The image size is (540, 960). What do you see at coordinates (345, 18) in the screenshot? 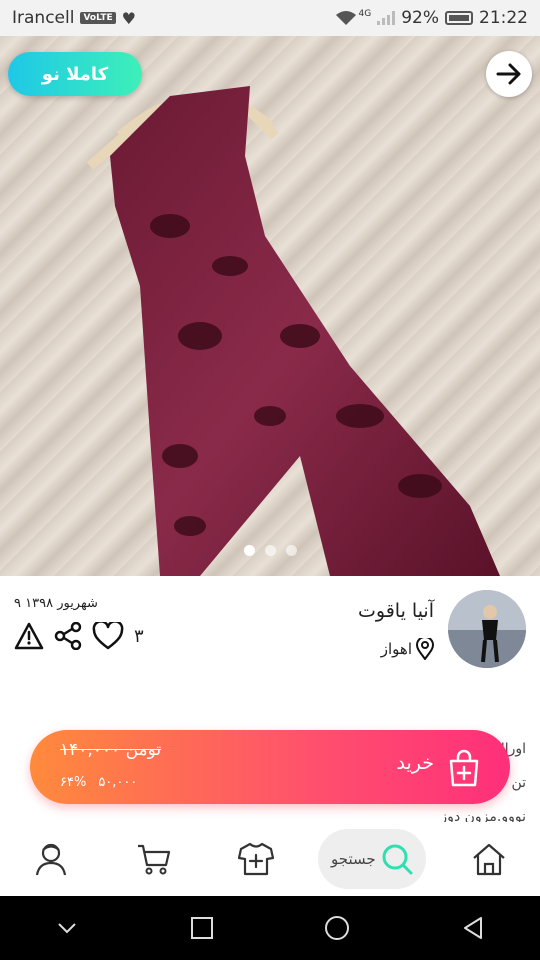
I see `wifi-icon` at bounding box center [345, 18].